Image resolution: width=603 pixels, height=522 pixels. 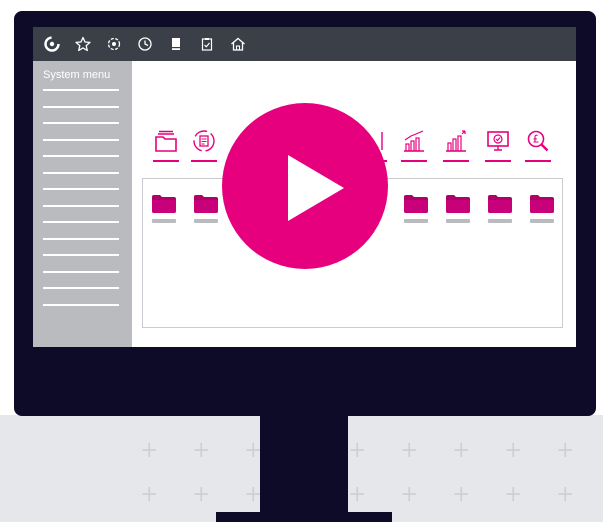 I want to click on book-icon, so click(x=176, y=44).